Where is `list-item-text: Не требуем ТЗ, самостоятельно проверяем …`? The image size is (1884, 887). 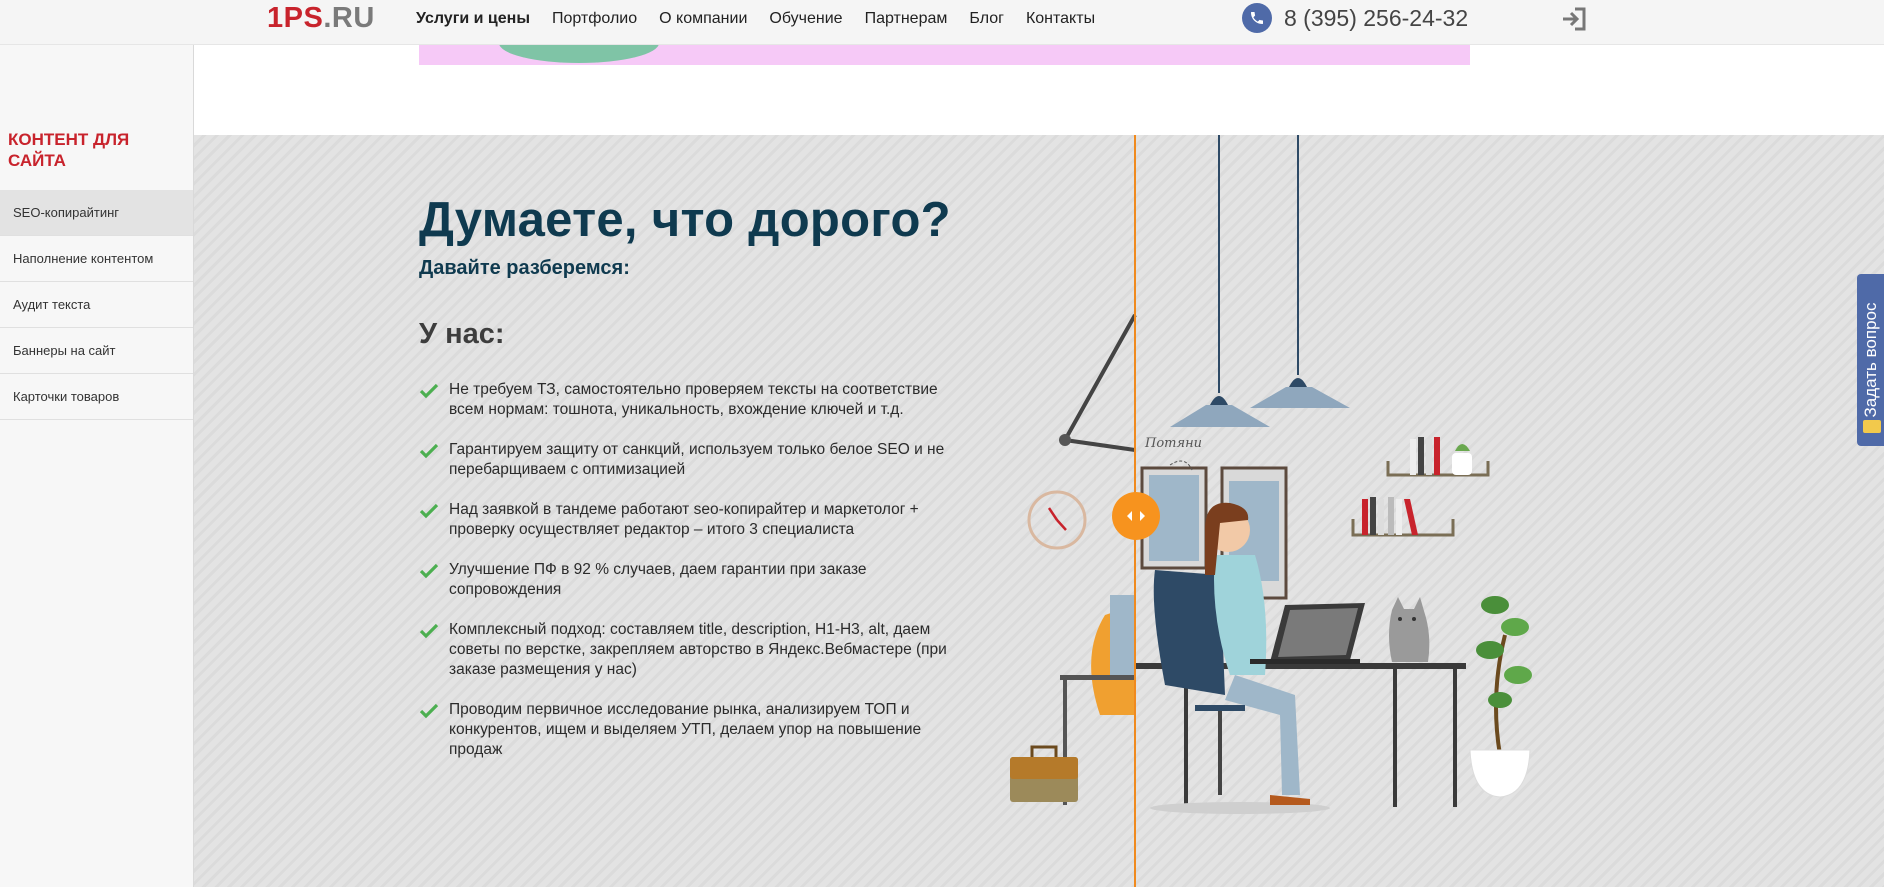 list-item-text: Не требуем ТЗ, самостоятельно проверяем … is located at coordinates (693, 399).